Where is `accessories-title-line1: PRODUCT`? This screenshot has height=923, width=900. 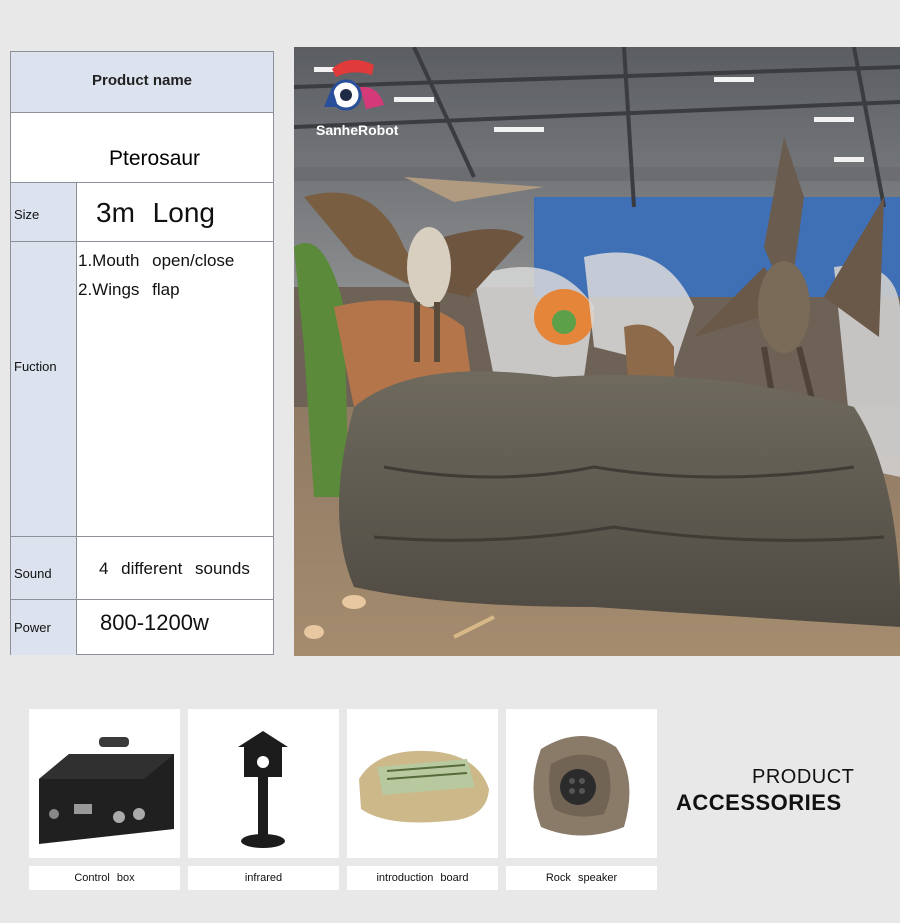
accessories-title-line1: PRODUCT is located at coordinates (803, 777).